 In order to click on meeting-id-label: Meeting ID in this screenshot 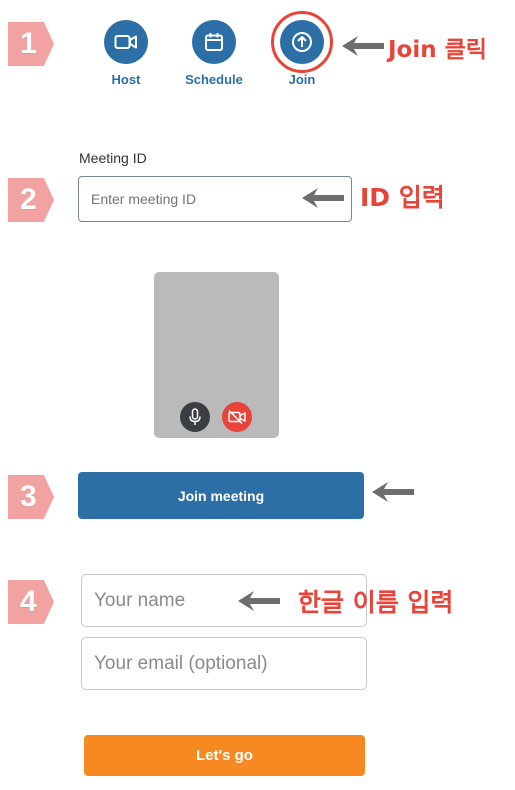, I will do `click(113, 158)`.